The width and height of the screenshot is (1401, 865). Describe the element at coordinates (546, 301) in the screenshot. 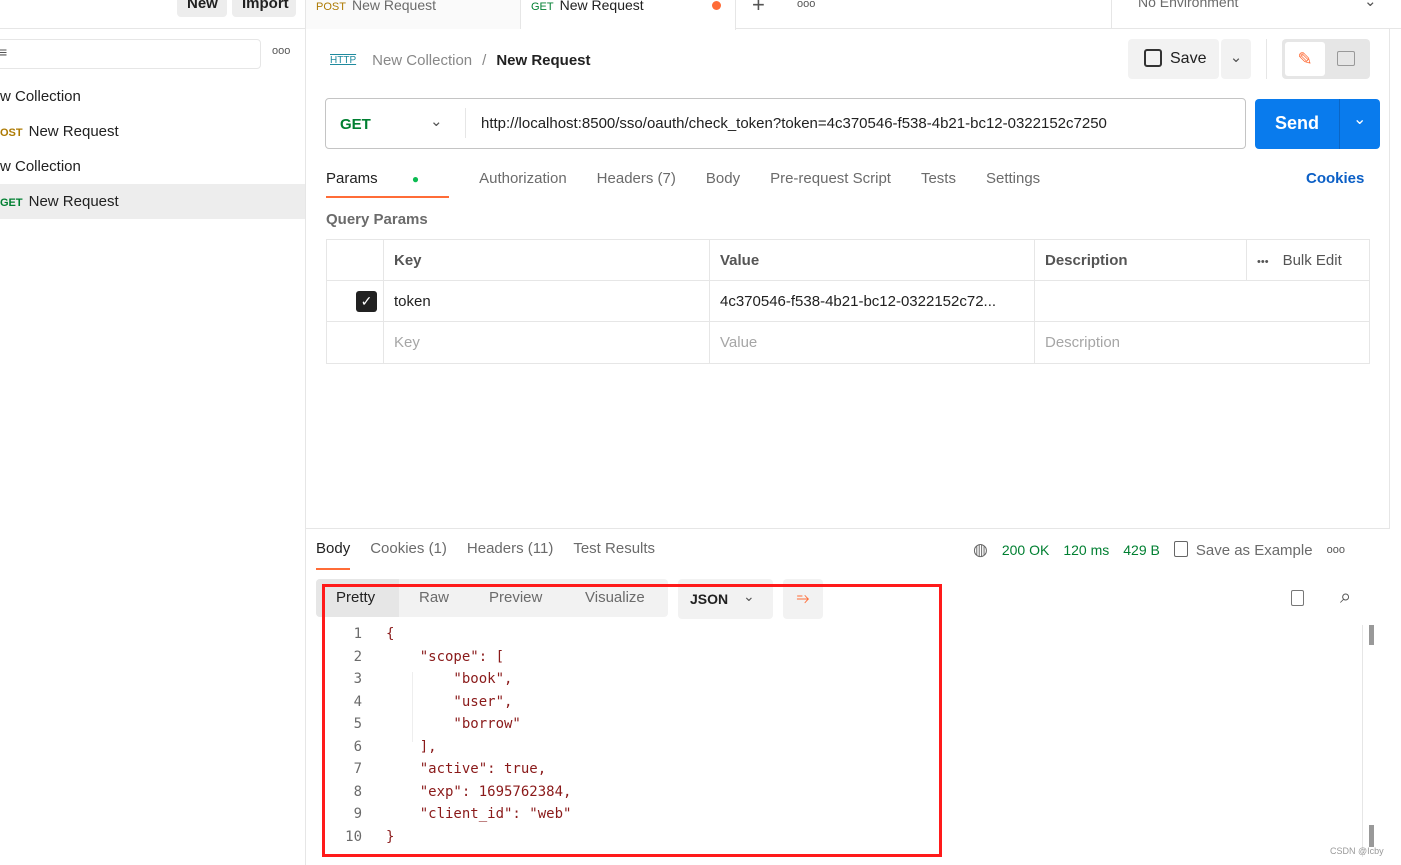

I see `param-key: token` at that location.